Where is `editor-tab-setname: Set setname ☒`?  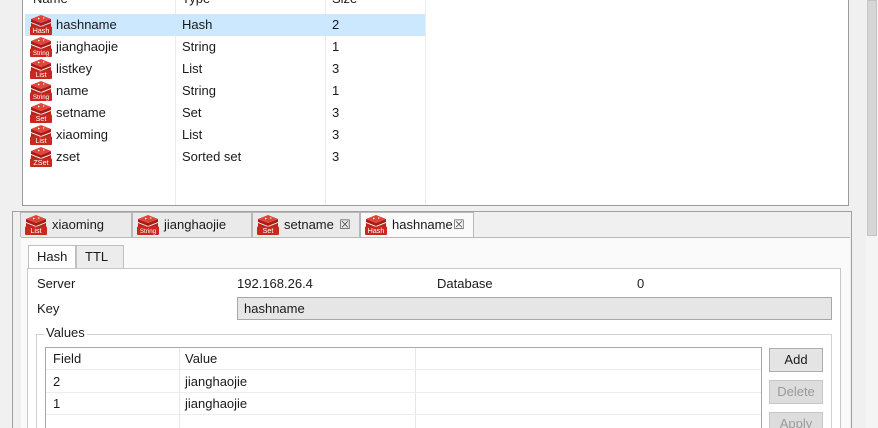 editor-tab-setname: Set setname ☒ is located at coordinates (306, 224).